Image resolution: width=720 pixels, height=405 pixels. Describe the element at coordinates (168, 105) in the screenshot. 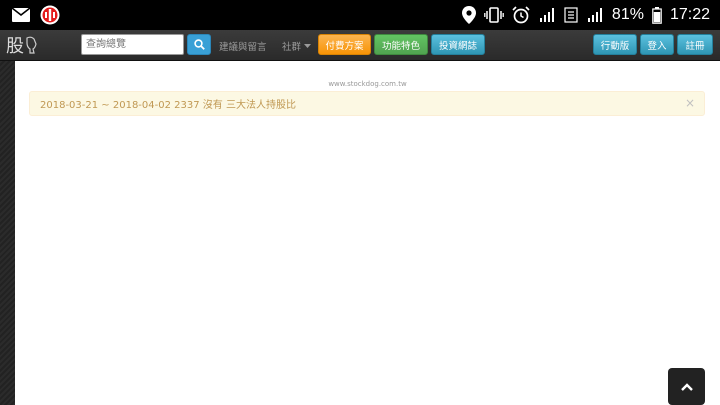

I see `alert-message: 2018-03-21 ~ 2018-04-02 2337 沒有 三大法人持股比` at that location.